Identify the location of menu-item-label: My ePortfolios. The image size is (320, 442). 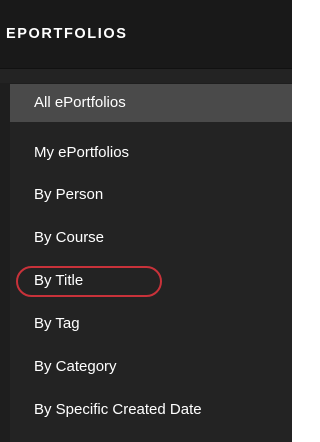
(82, 152).